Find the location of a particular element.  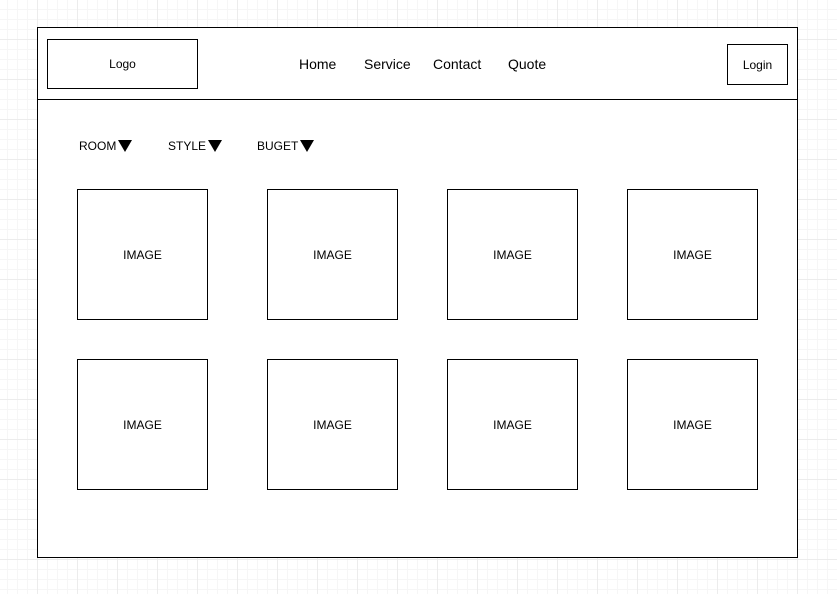

nav-quote: Quote is located at coordinates (527, 64).